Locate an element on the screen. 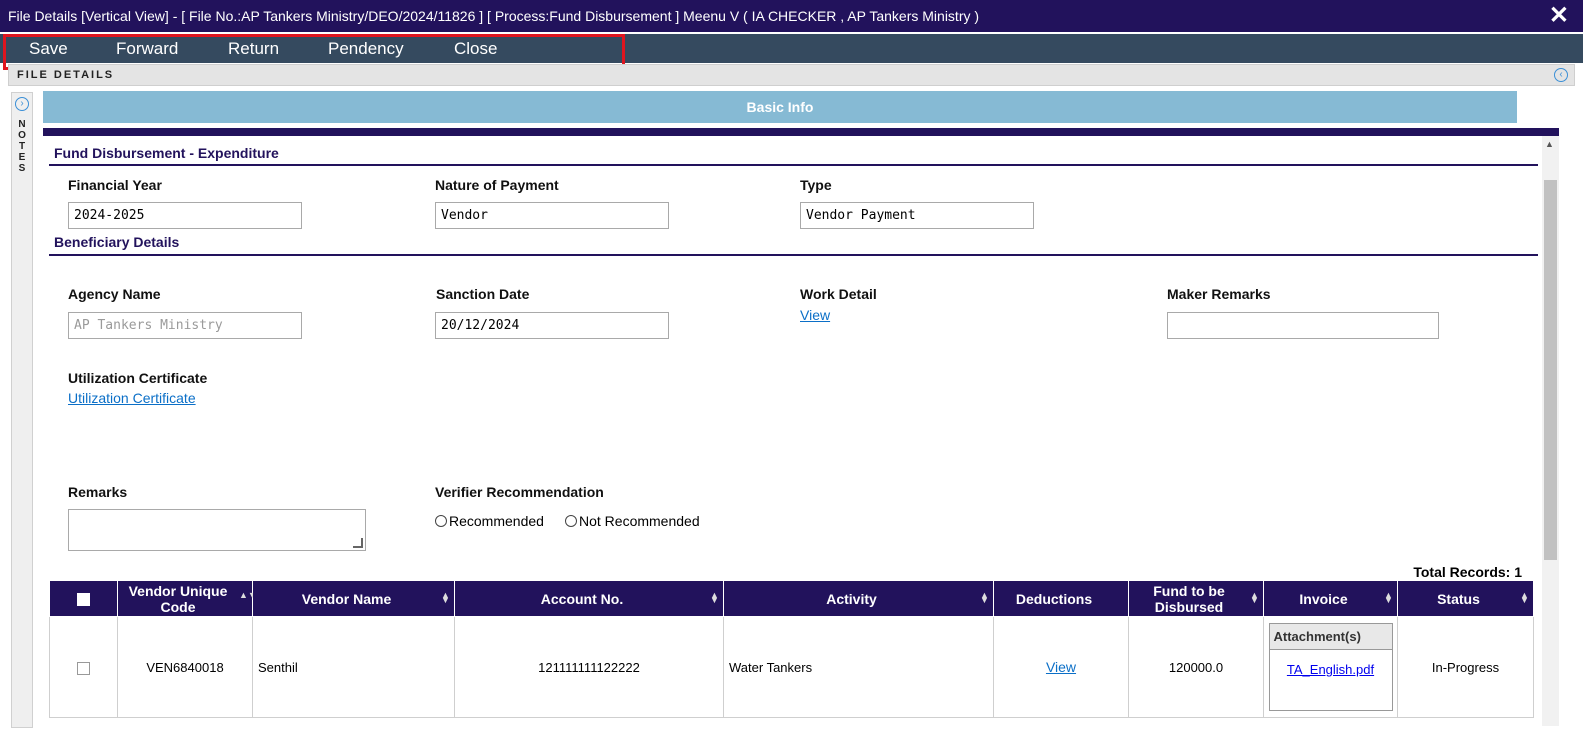  sanction-date-field: 20/12/2024 is located at coordinates (552, 325).